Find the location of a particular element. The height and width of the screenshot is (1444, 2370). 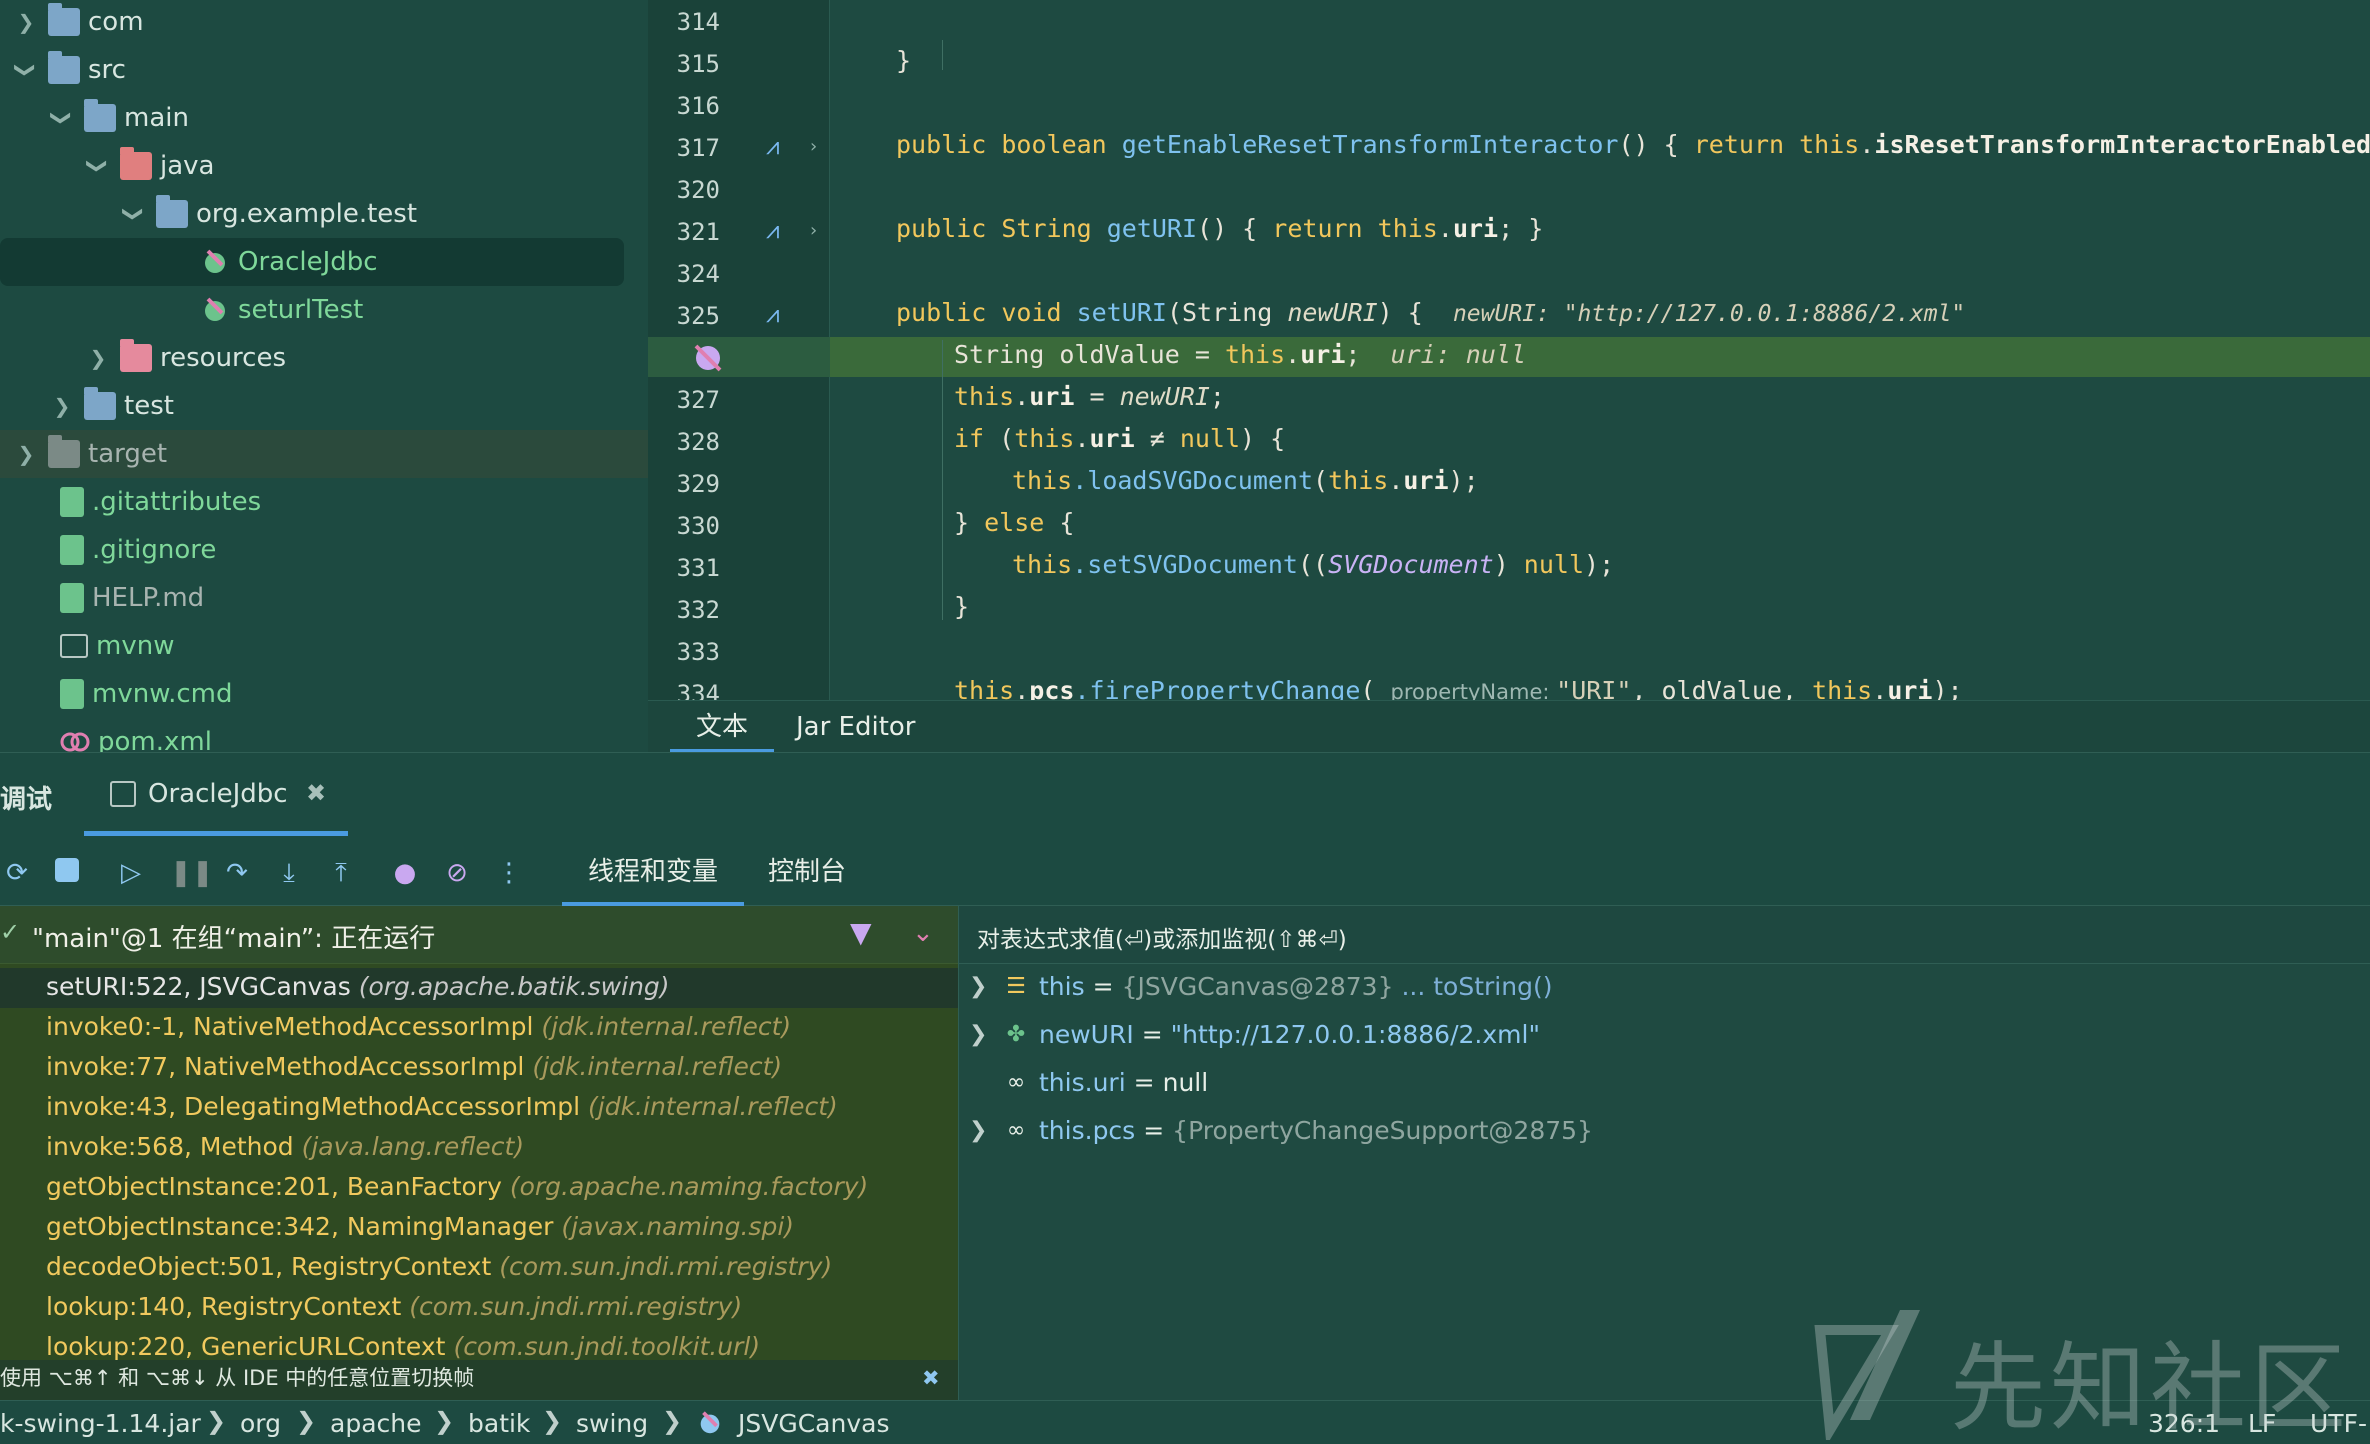

tree-item-mvnw-cmd: mvnw.cmd is located at coordinates (324, 694).